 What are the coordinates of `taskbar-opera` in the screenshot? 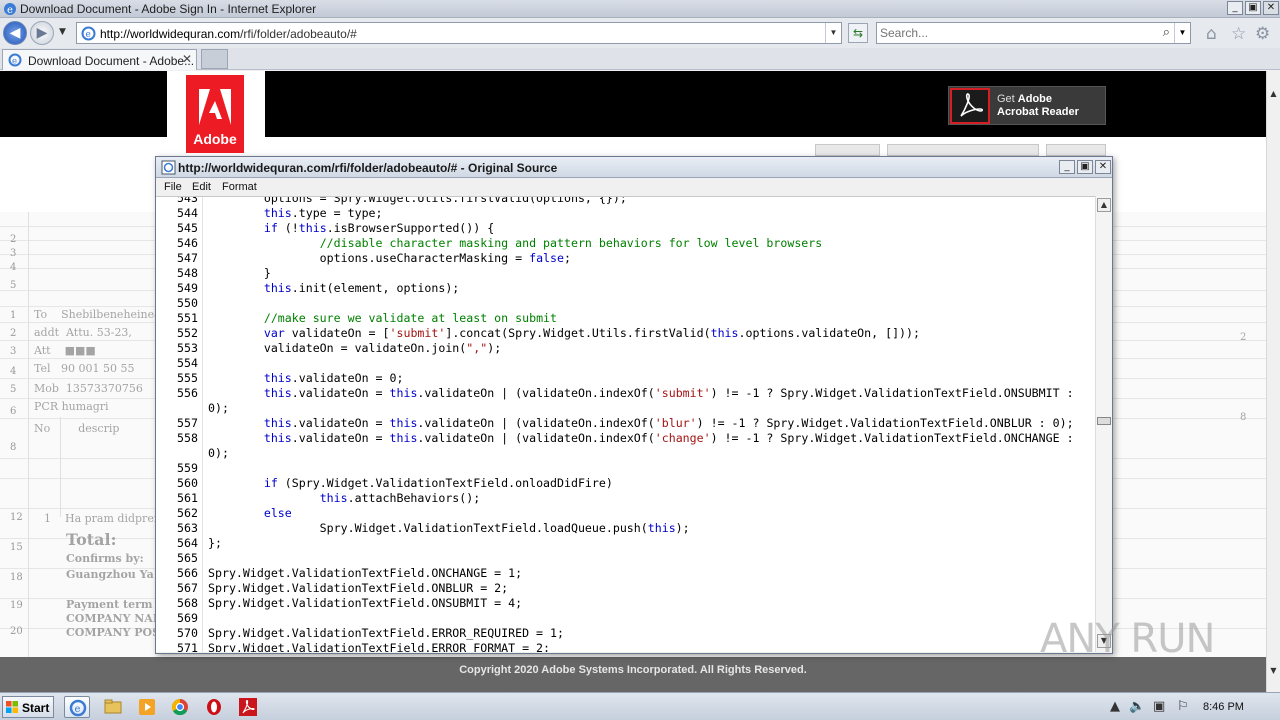 It's located at (214, 707).